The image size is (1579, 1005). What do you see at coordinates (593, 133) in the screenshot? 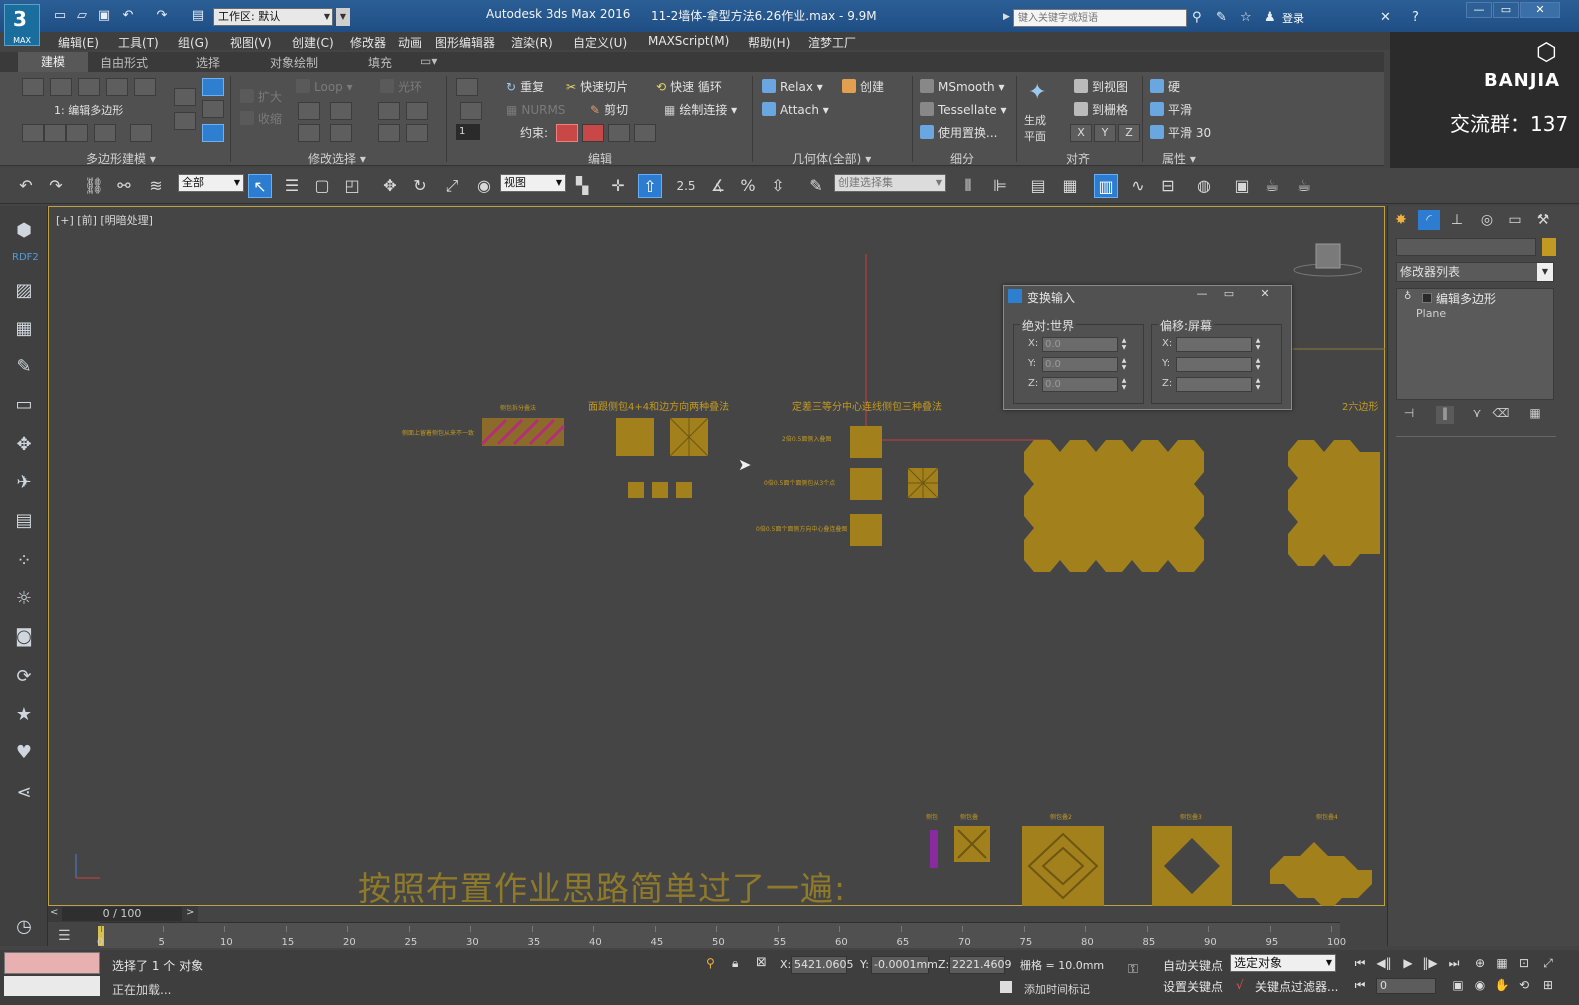
I see `constraint-edge-icon` at bounding box center [593, 133].